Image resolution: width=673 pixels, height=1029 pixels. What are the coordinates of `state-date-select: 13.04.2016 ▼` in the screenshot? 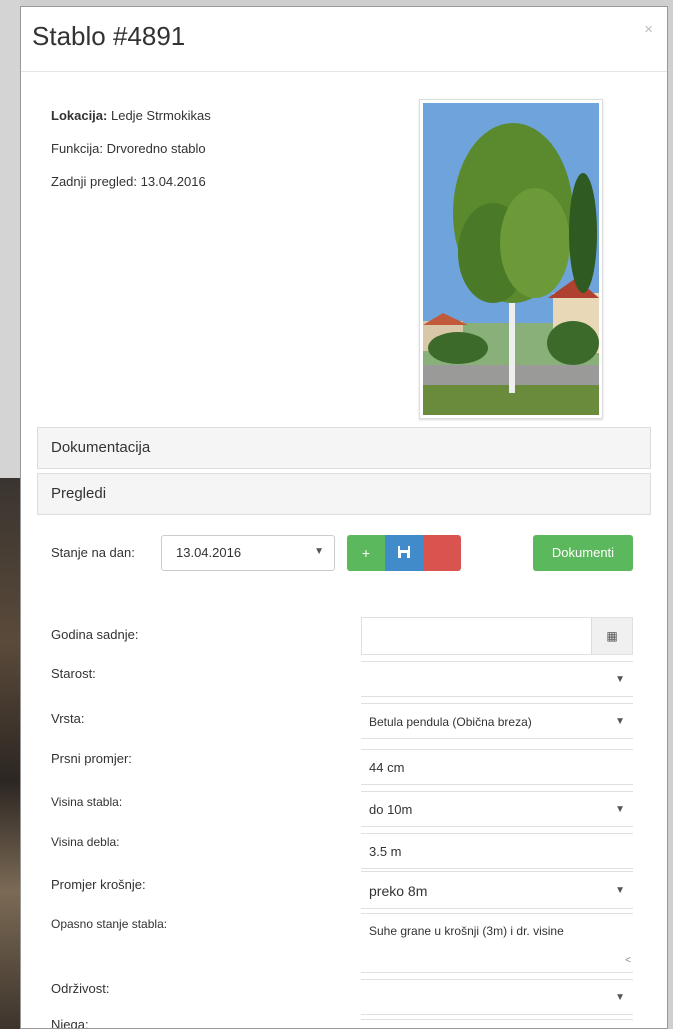 It's located at (248, 553).